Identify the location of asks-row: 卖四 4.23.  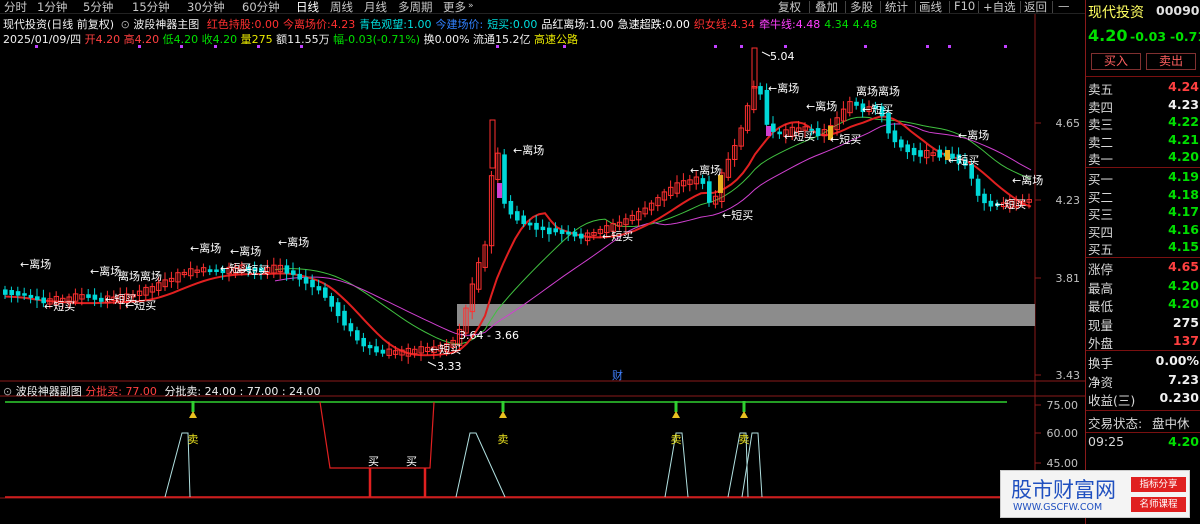
(1143, 106).